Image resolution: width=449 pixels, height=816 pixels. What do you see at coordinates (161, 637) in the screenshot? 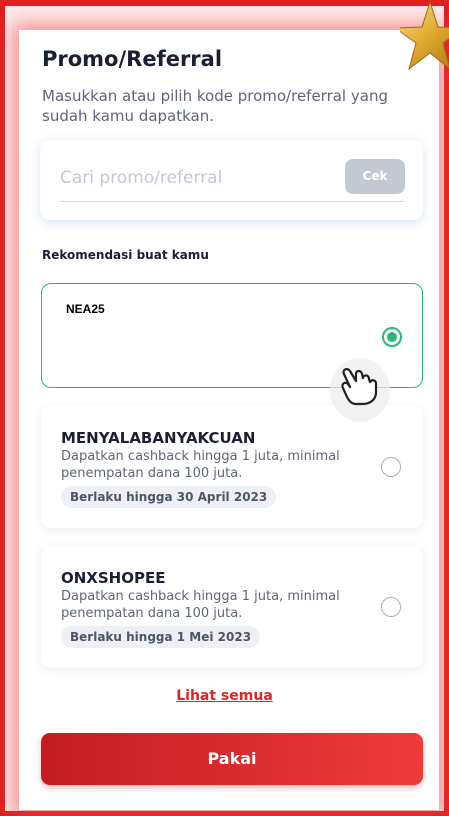
I see `promo-validity-badge: Berlaku hingga 1 Mei 2023` at bounding box center [161, 637].